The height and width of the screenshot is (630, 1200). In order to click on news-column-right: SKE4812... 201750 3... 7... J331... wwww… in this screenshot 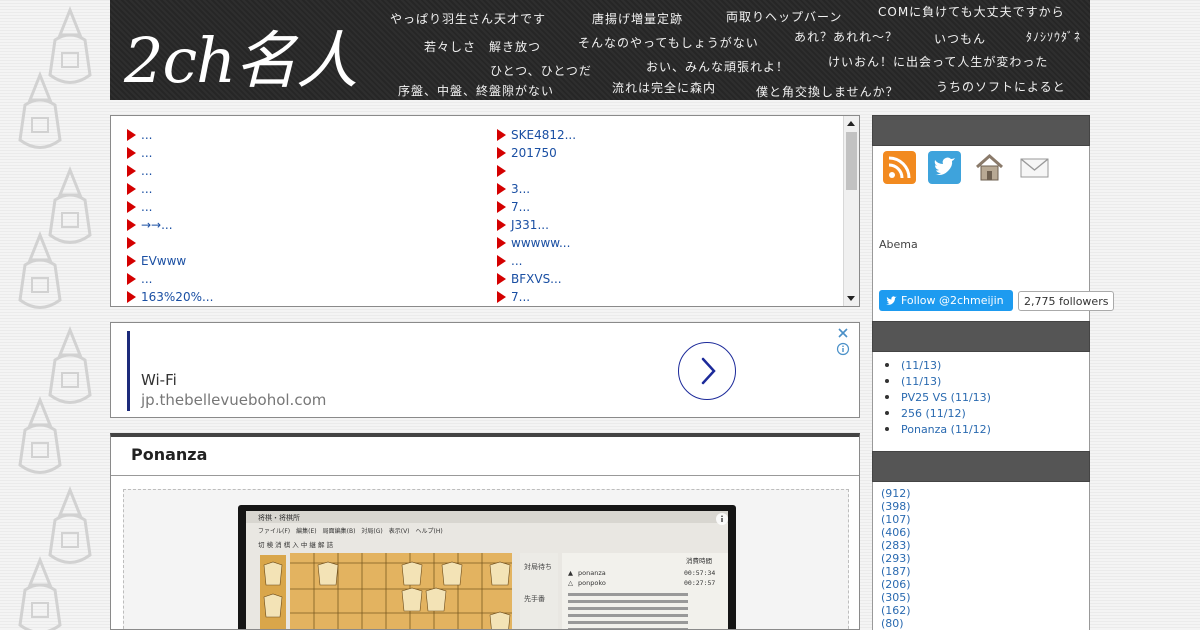, I will do `click(536, 216)`.